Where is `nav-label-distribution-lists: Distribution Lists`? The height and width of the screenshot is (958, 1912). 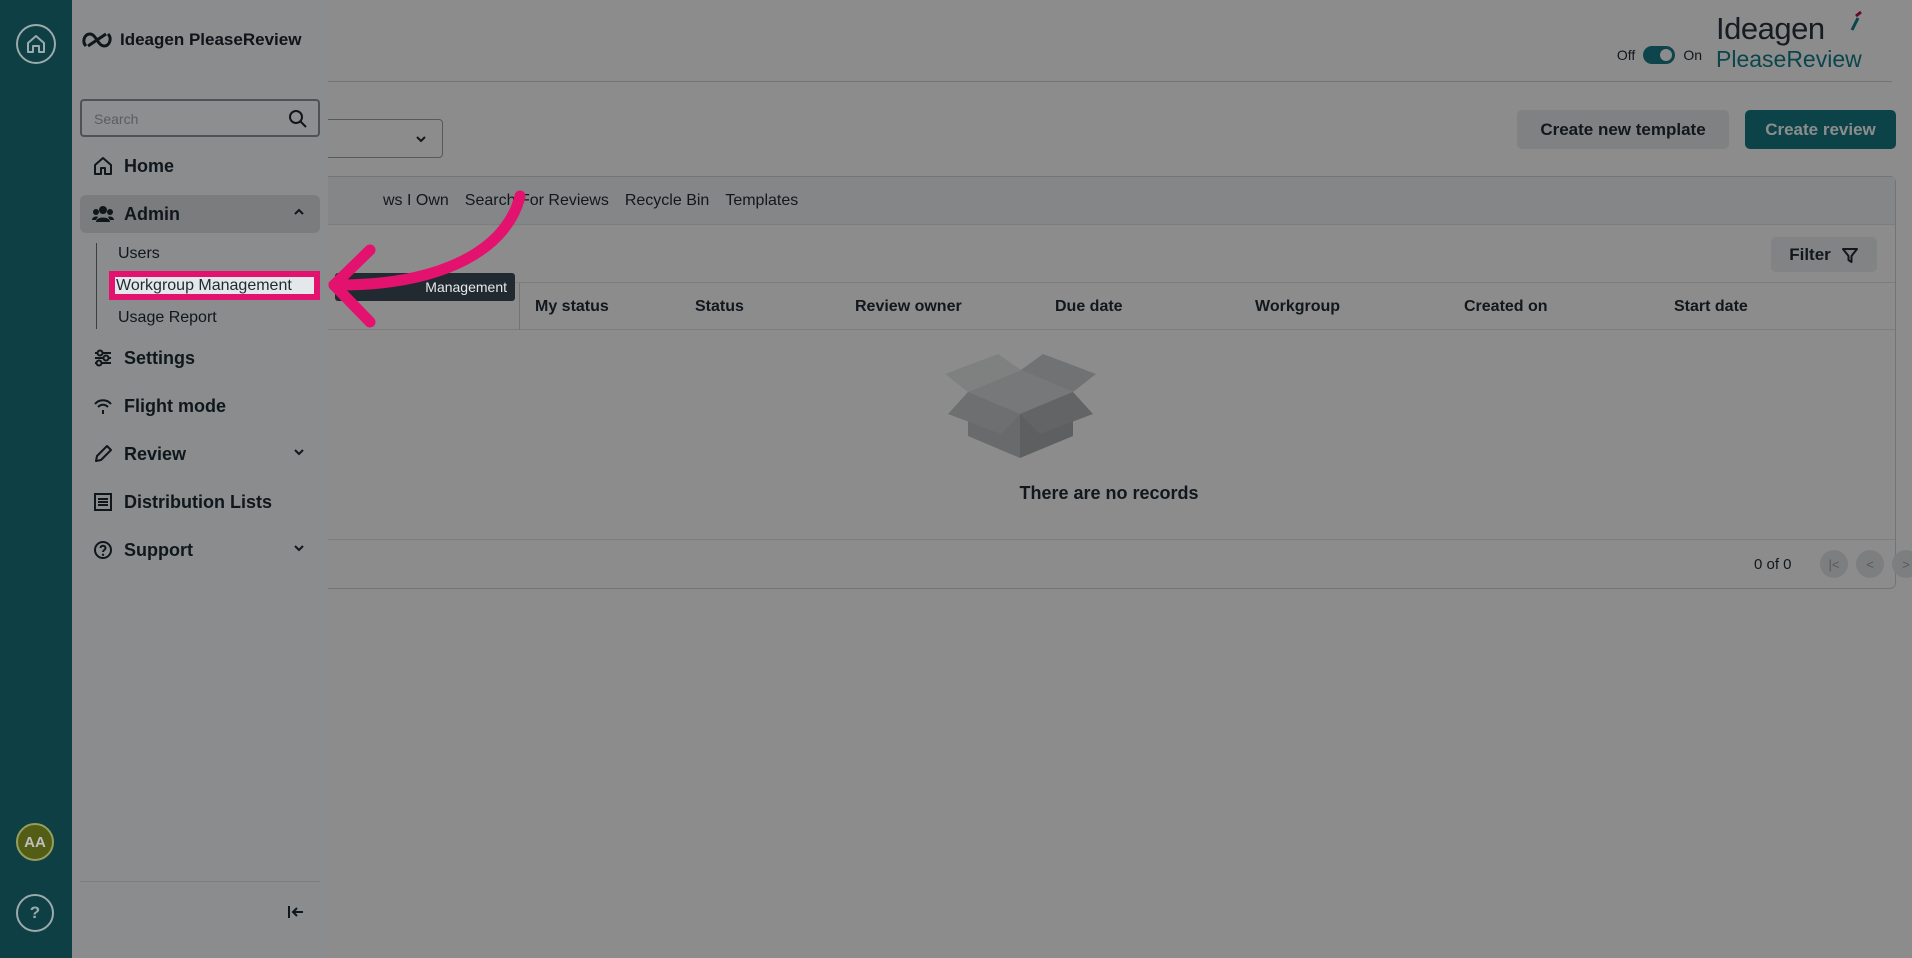
nav-label-distribution-lists: Distribution Lists is located at coordinates (198, 501).